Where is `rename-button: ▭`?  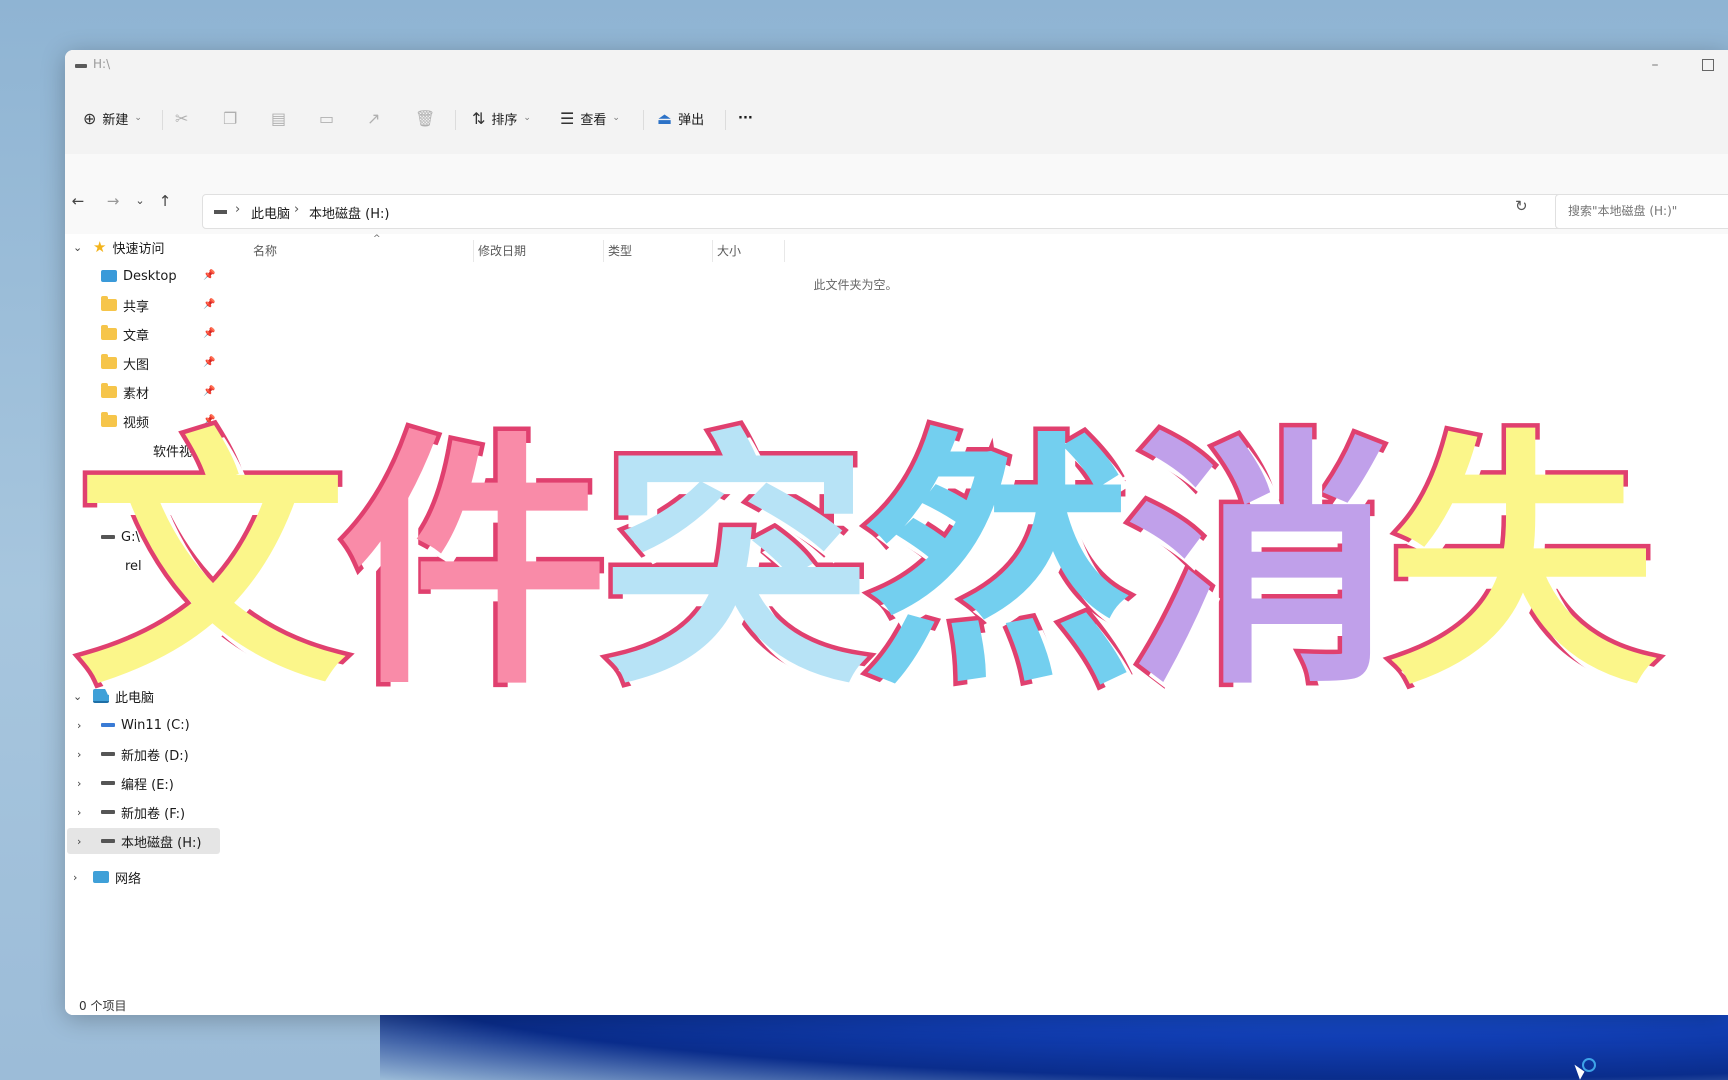
rename-button: ▭ is located at coordinates (326, 118).